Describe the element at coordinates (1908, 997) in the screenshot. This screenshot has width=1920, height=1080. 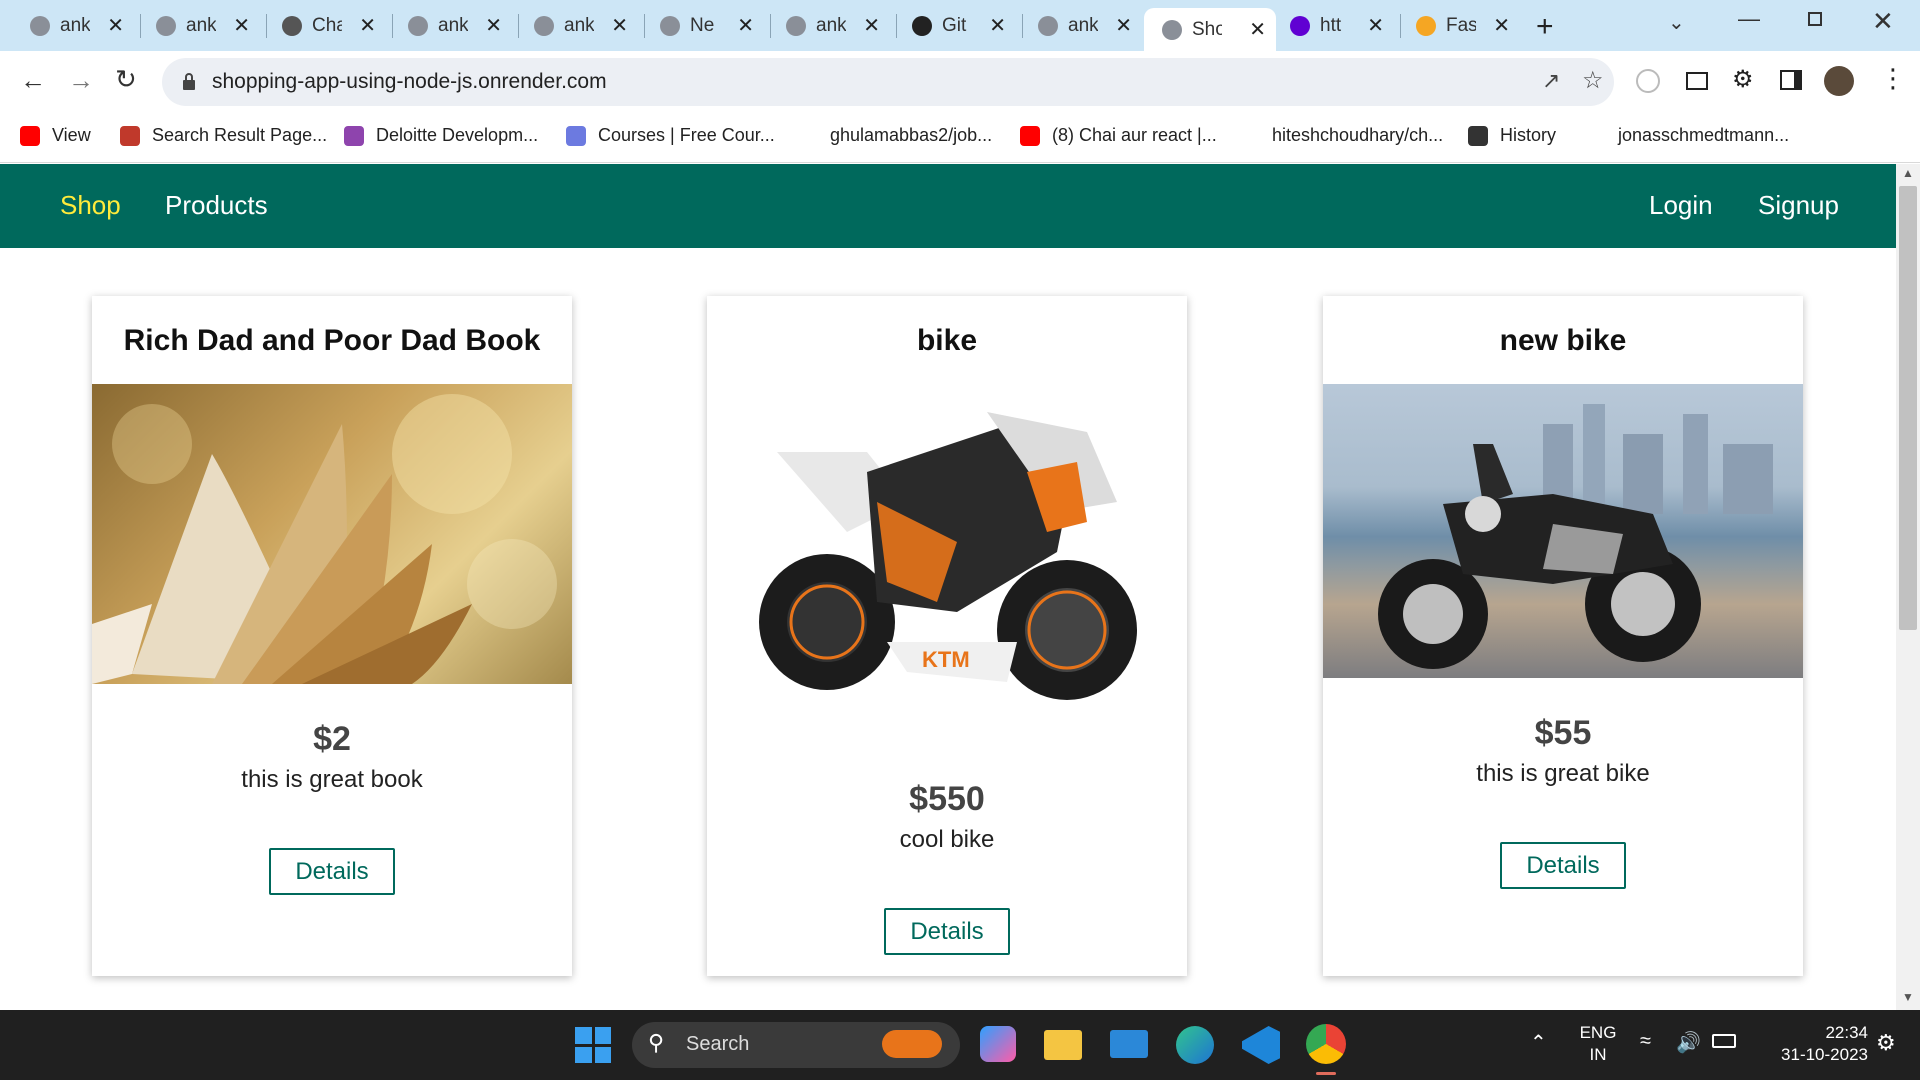
I see `scroll-down-icon: ▼` at that location.